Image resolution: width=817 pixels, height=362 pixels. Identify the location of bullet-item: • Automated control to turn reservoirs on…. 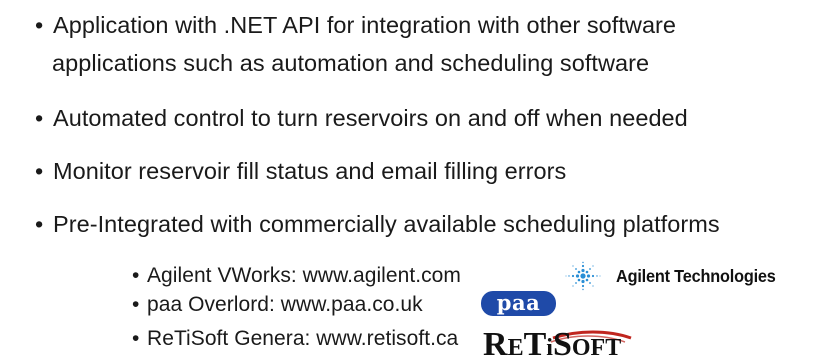
(361, 118).